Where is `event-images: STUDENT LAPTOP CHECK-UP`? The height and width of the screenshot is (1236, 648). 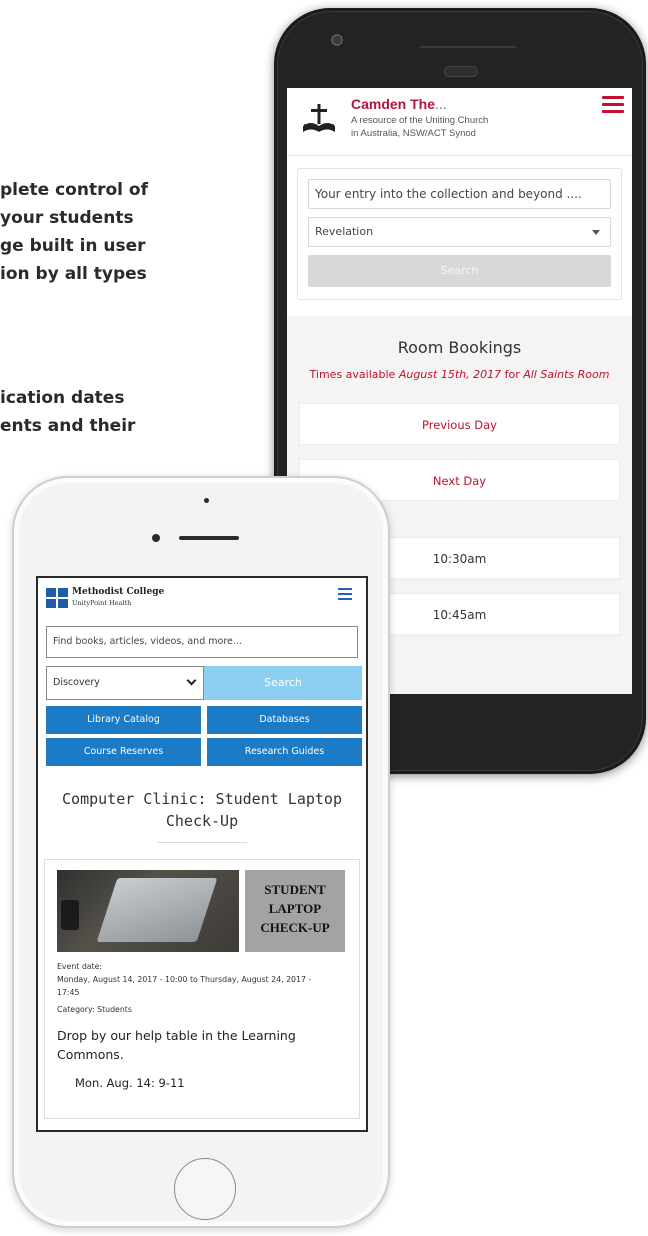
event-images: STUDENT LAPTOP CHECK-UP is located at coordinates (202, 911).